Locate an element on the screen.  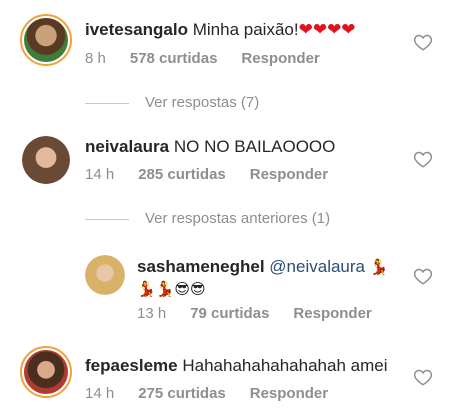
hearts-emoji: ❤❤❤❤ is located at coordinates (327, 29).